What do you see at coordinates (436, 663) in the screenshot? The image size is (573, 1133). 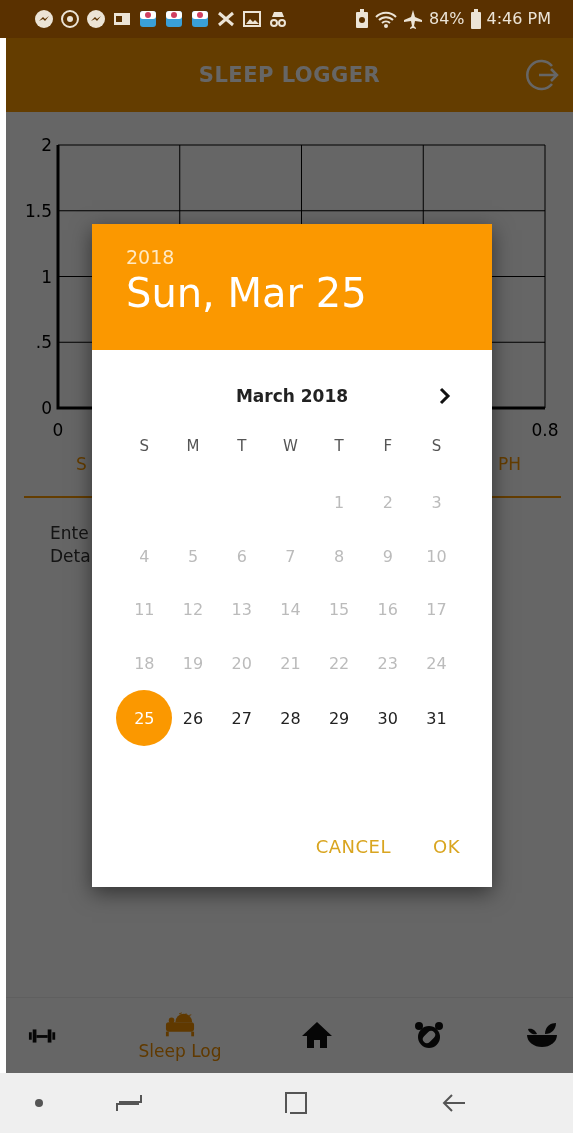 I see `calendar-day: 24` at bounding box center [436, 663].